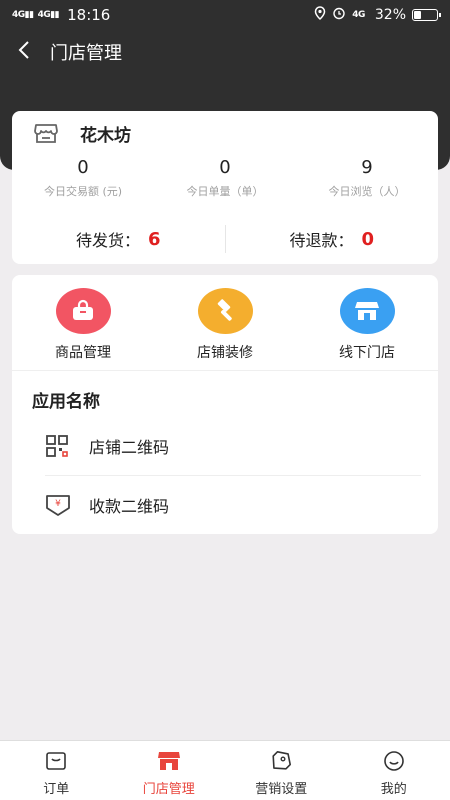 This screenshot has width=450, height=800. I want to click on signal-icon-2: 4G▮▮, so click(48, 15).